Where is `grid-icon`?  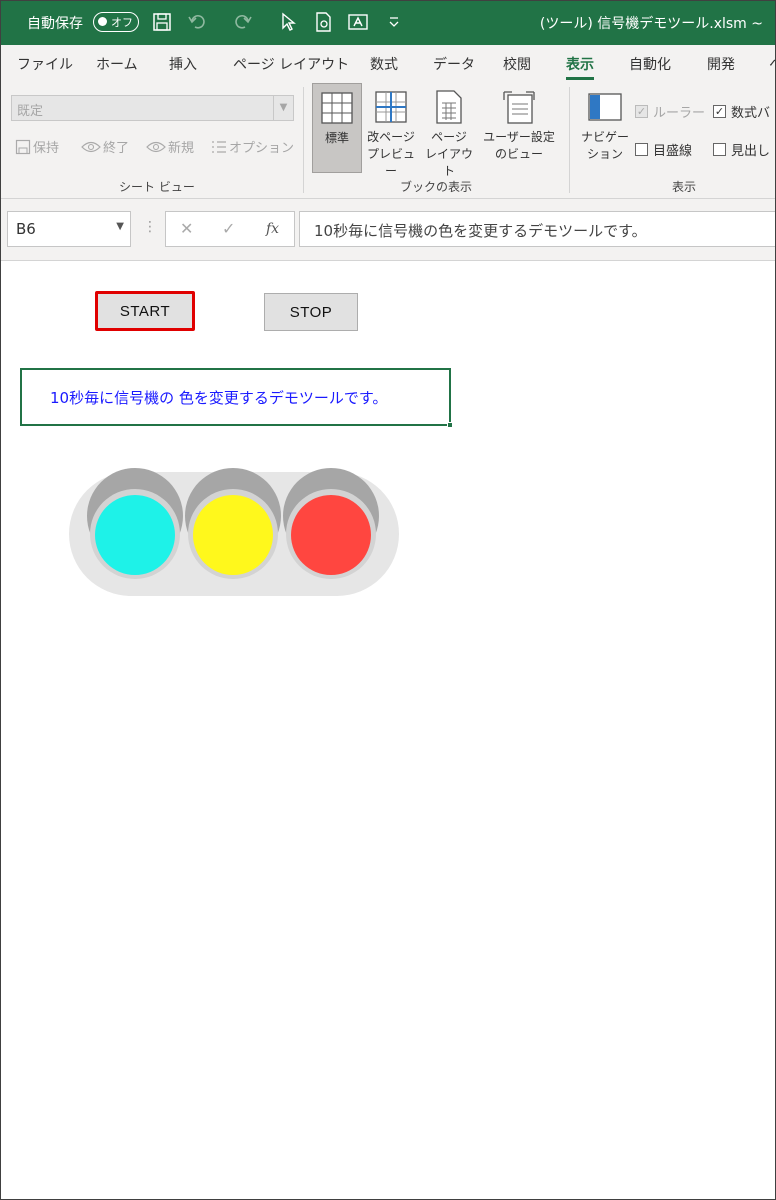
grid-icon is located at coordinates (337, 108).